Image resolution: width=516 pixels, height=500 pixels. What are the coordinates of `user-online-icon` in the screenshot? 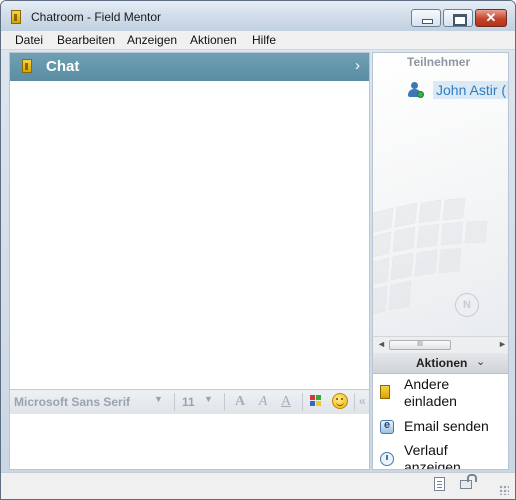 It's located at (415, 90).